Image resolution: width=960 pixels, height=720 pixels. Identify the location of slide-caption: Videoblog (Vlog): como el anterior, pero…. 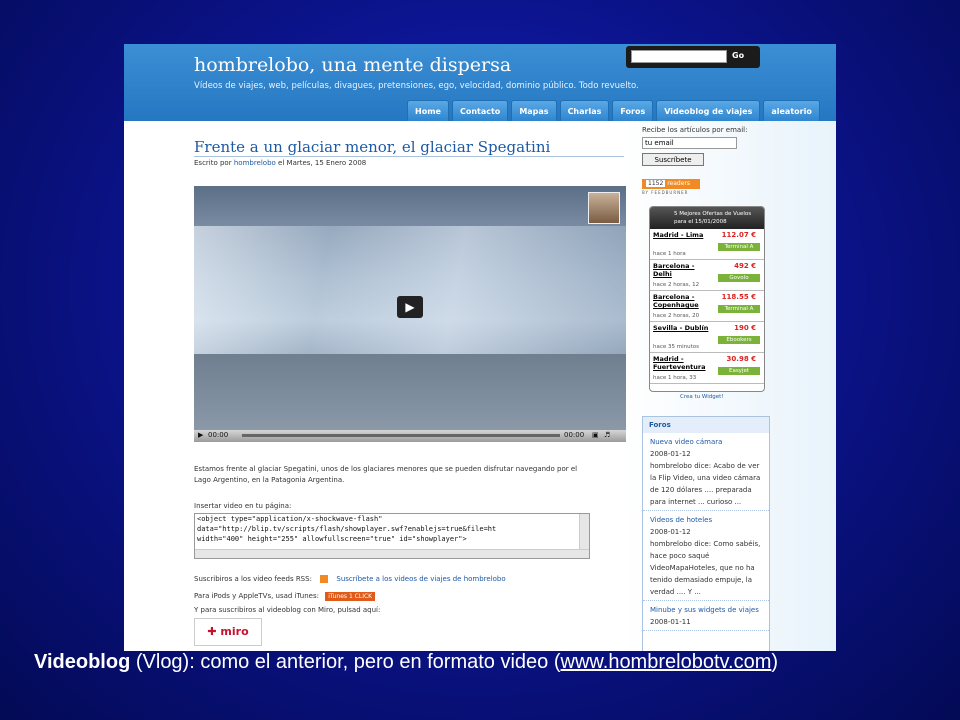
(484, 662).